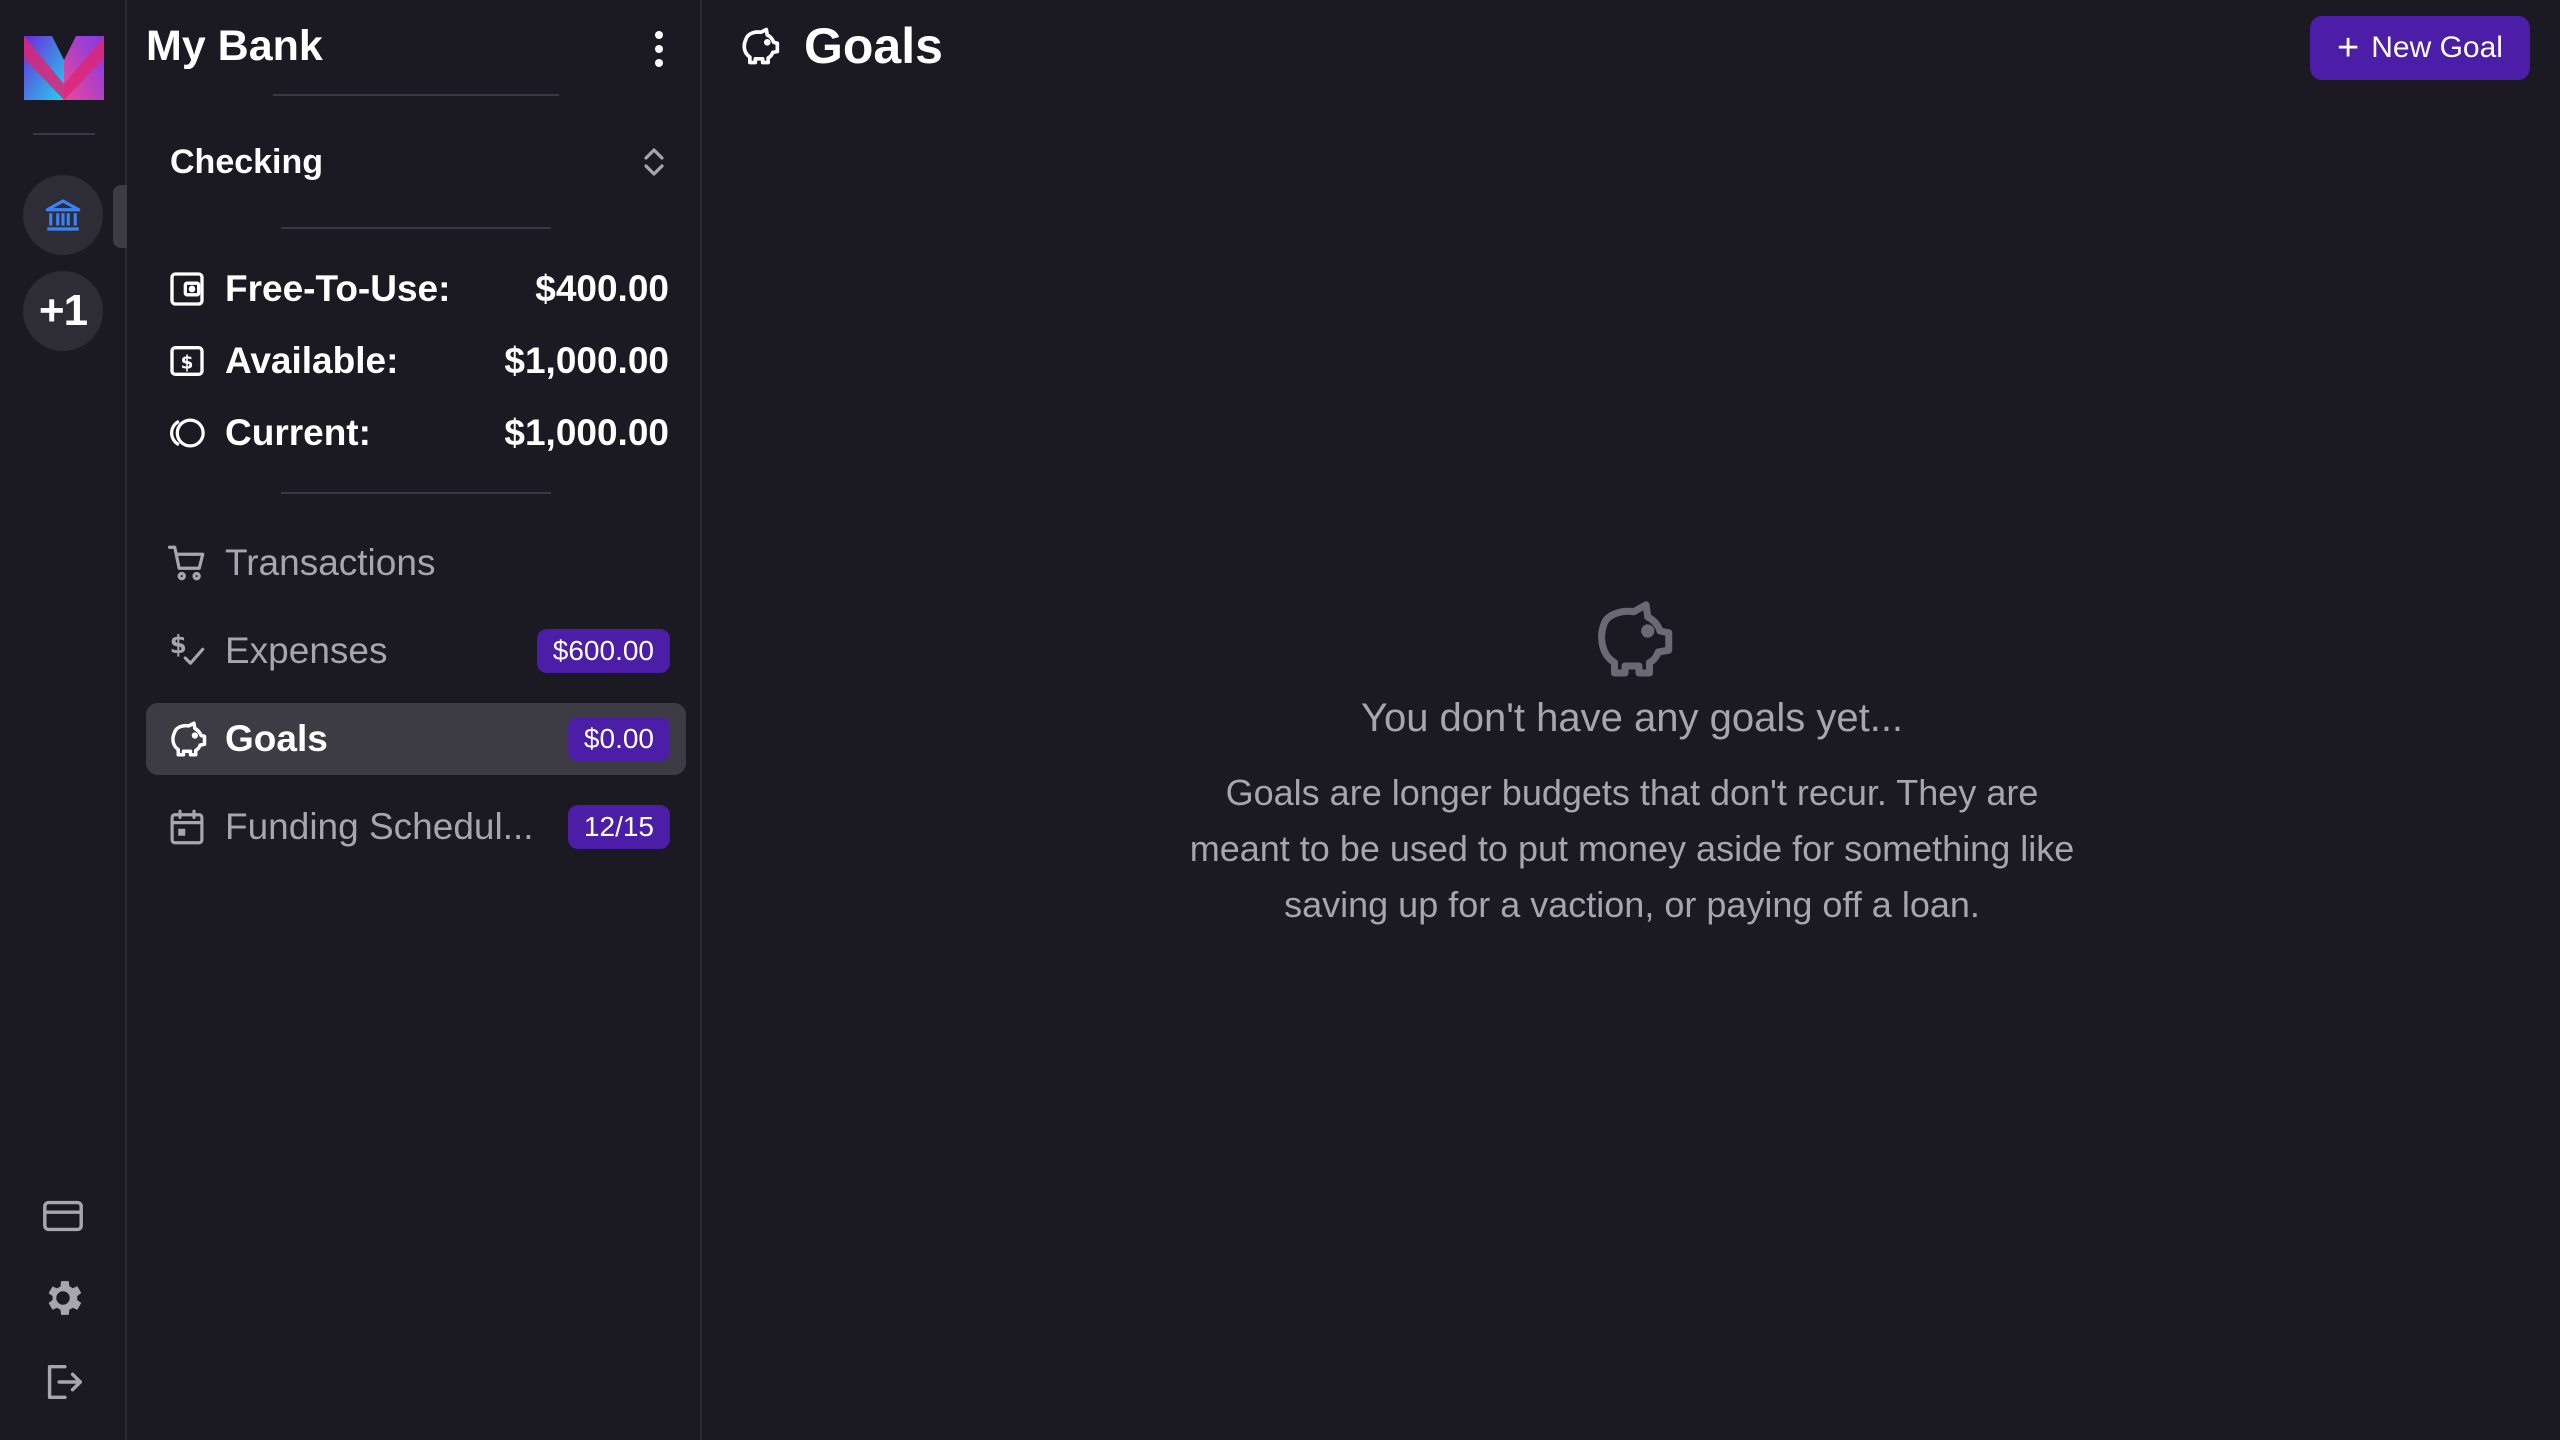 This screenshot has width=2560, height=1440. I want to click on bank-switch-button, so click(63, 215).